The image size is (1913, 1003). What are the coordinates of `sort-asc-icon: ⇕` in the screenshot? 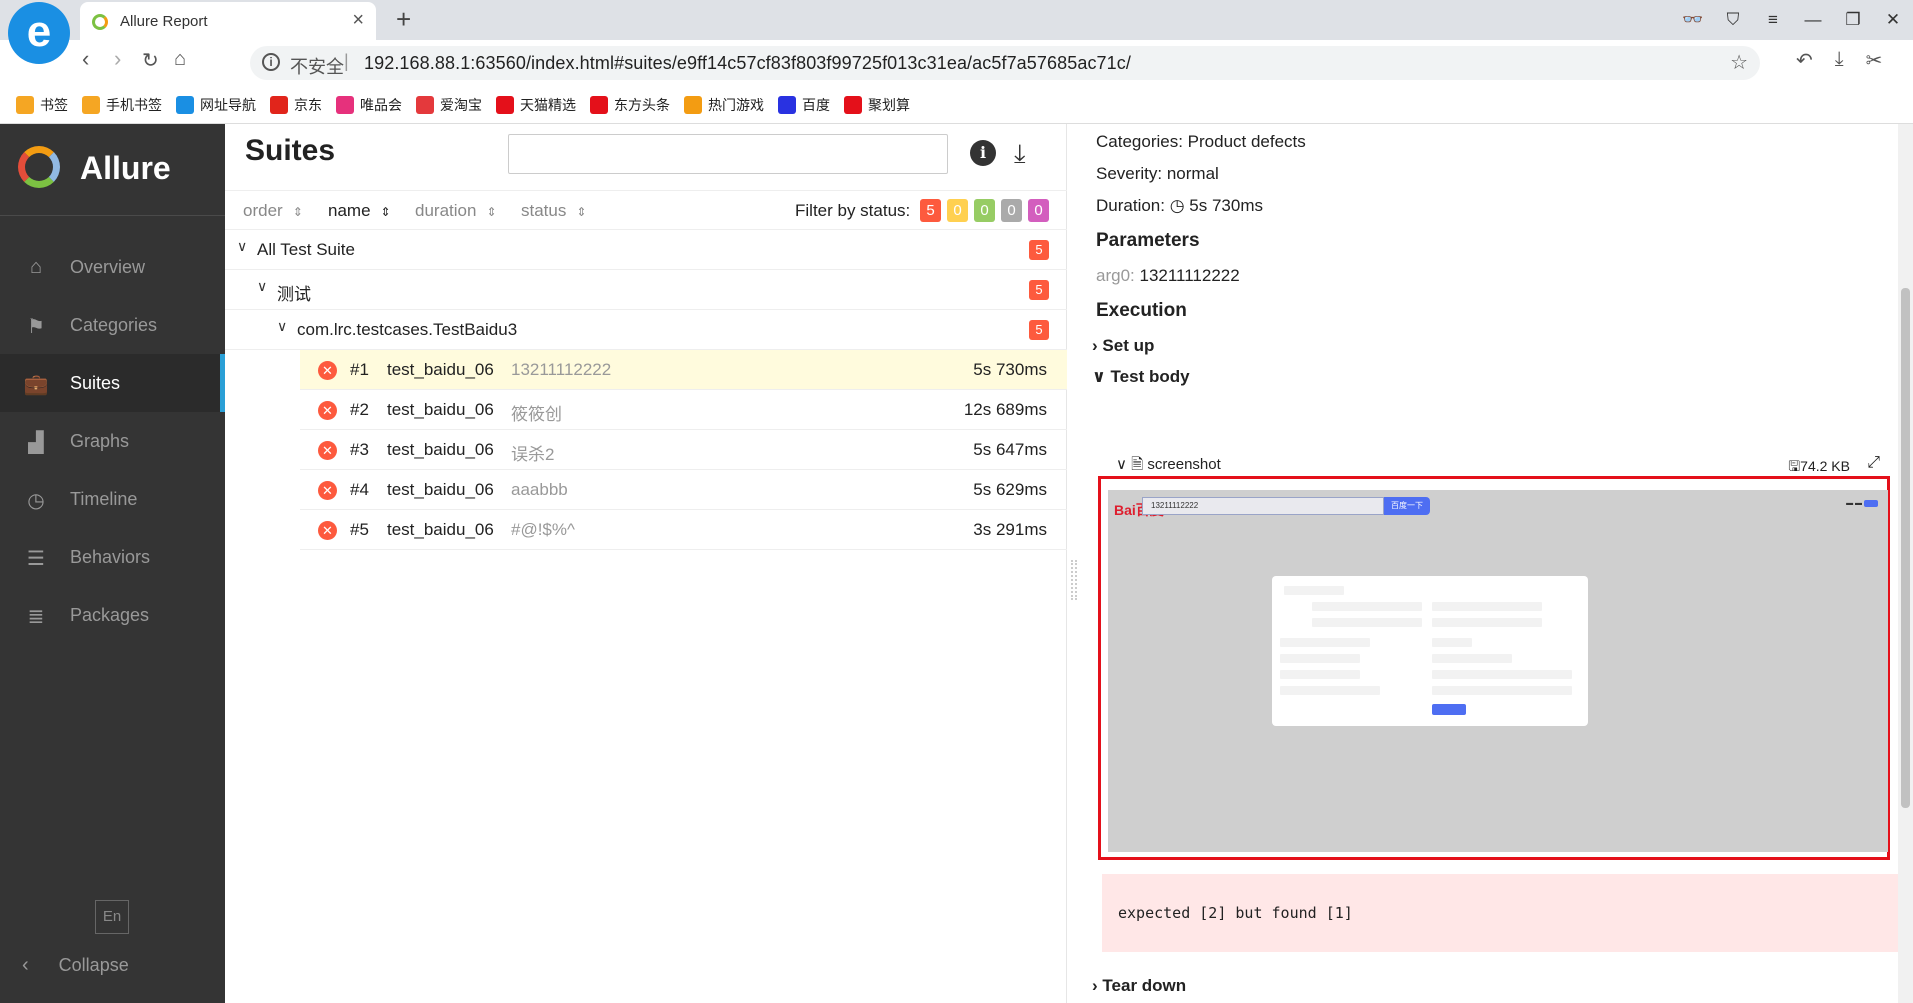 It's located at (385, 212).